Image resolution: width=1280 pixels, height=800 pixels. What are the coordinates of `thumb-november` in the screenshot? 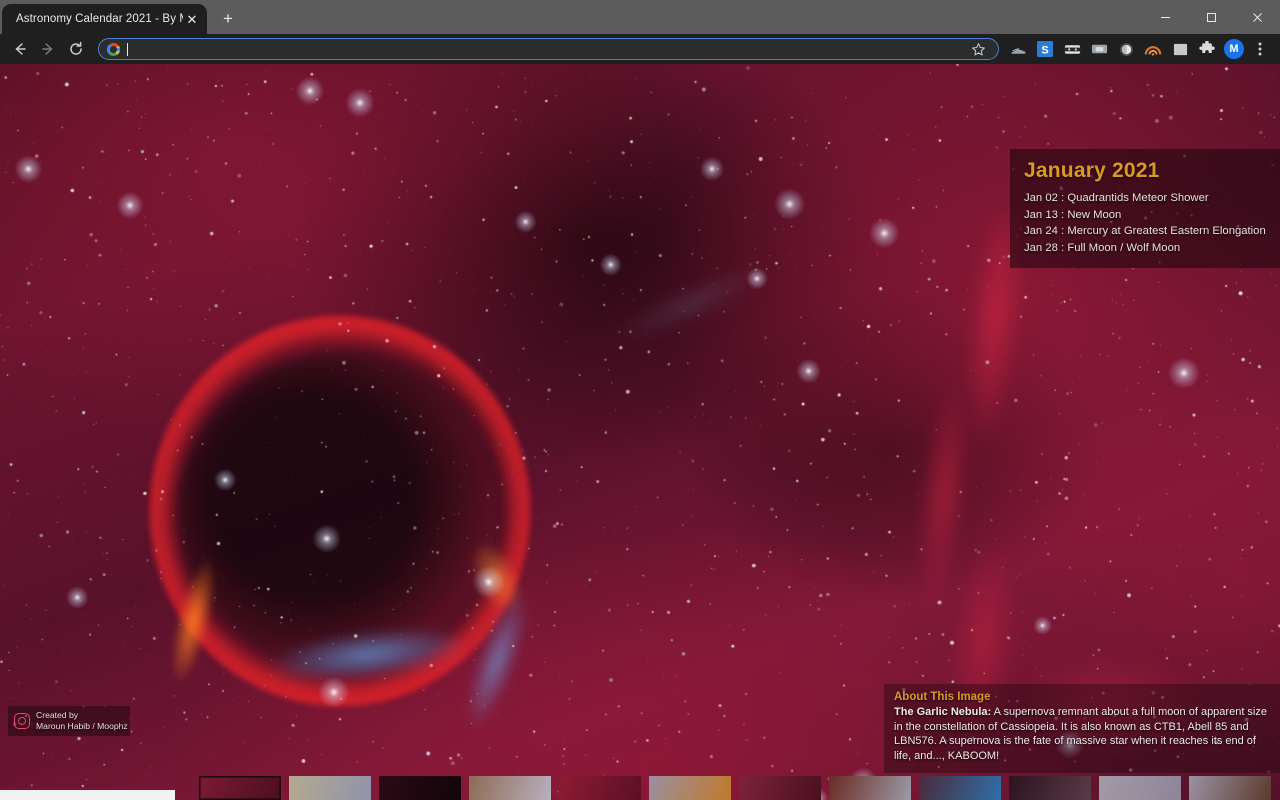 It's located at (1140, 788).